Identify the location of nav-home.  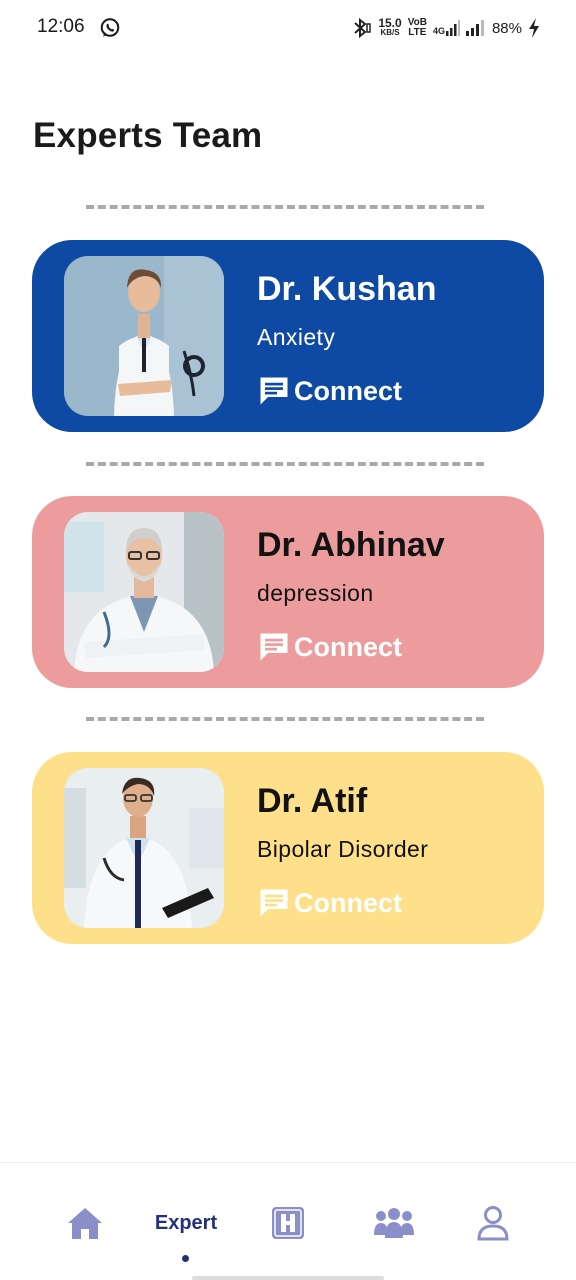
(85, 1223).